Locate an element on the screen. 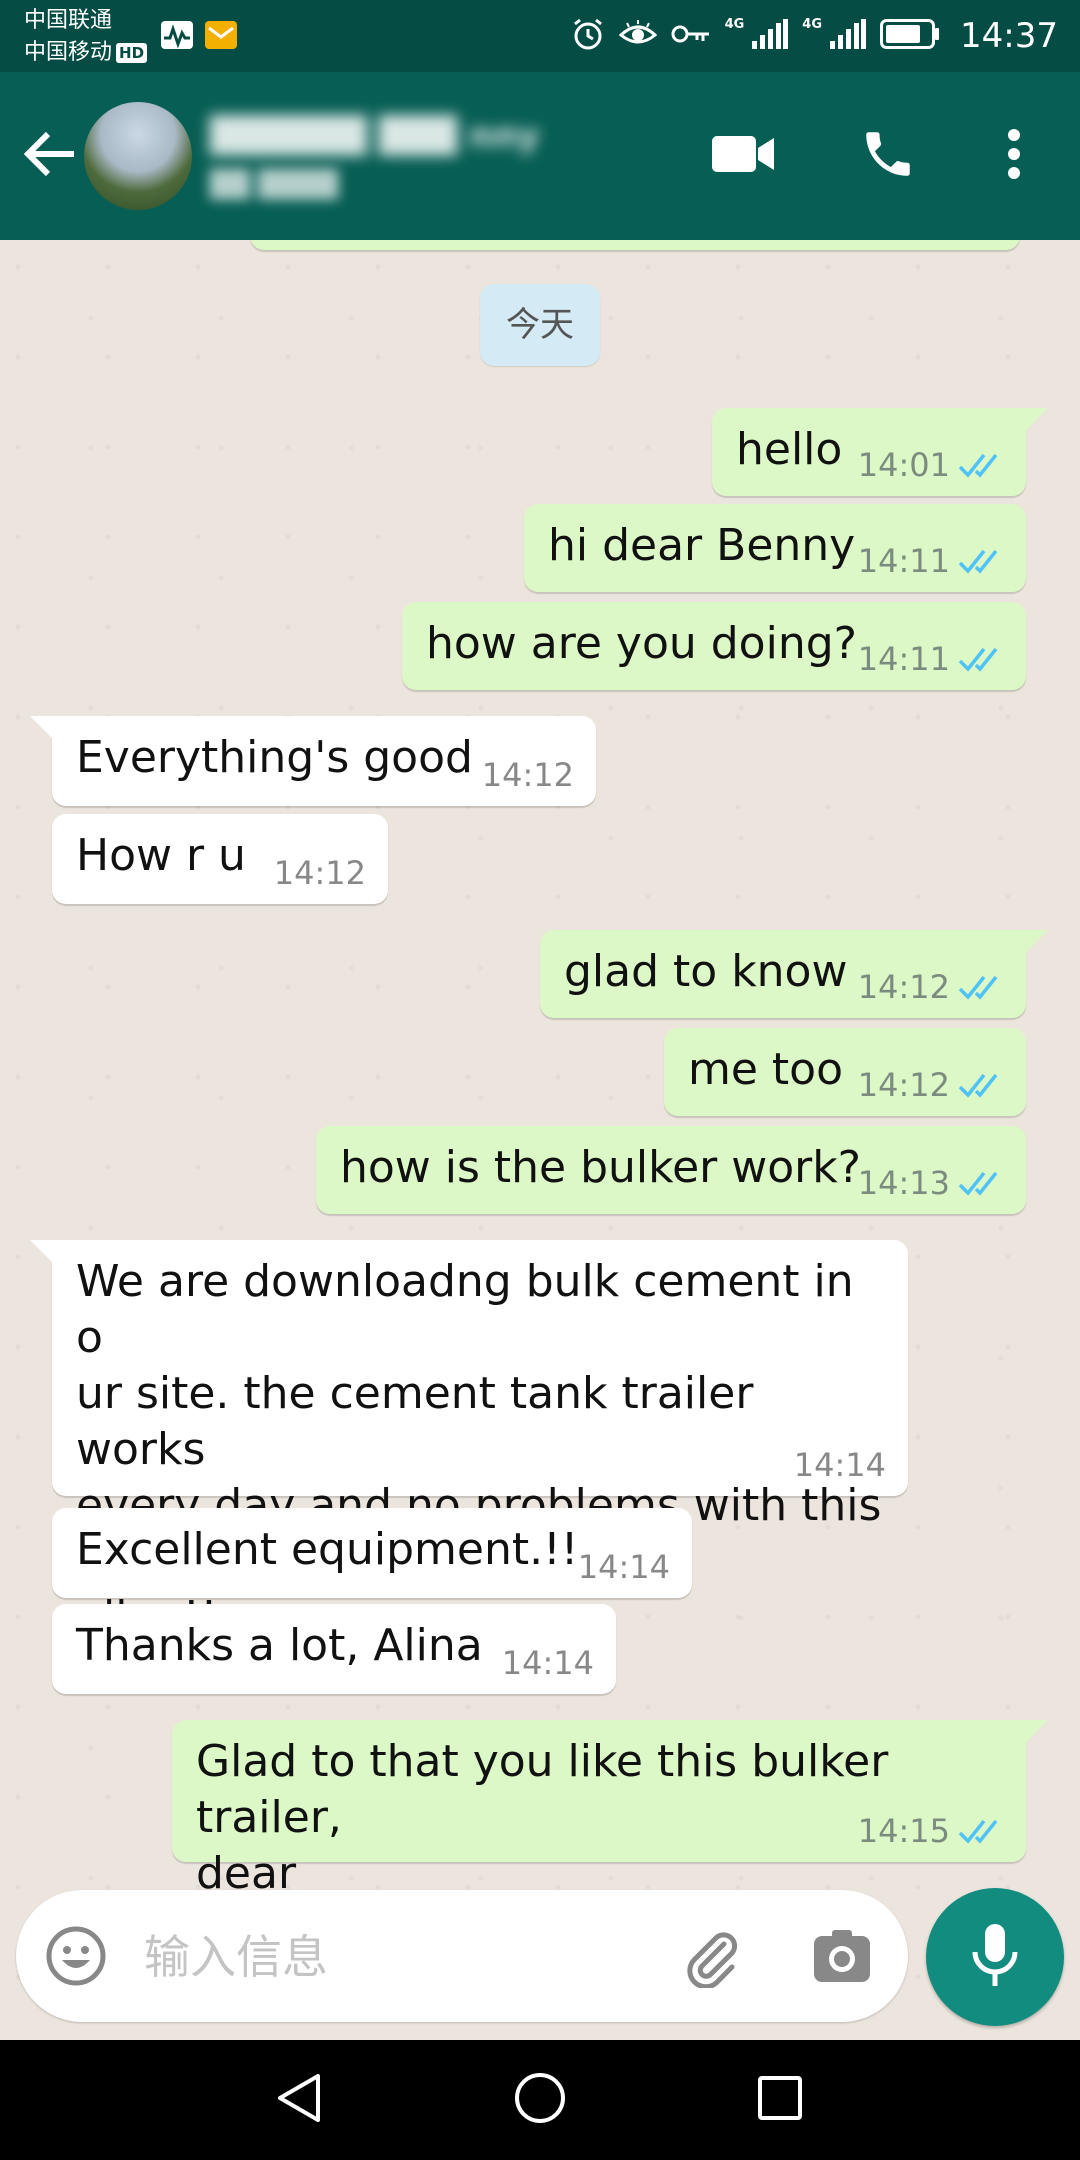 The width and height of the screenshot is (1080, 2160). incoming-message: Thanks a lot, Alina 14:14 is located at coordinates (334, 1649).